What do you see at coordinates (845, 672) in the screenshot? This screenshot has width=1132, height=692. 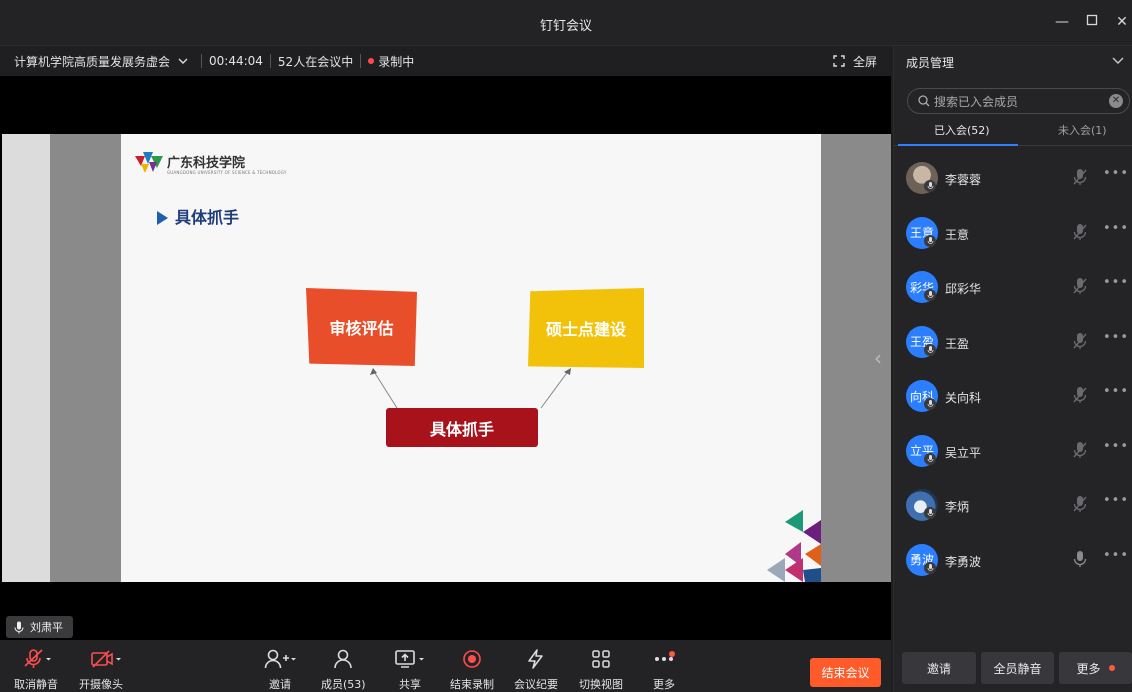 I see `end-meeting-button: 结束会议` at bounding box center [845, 672].